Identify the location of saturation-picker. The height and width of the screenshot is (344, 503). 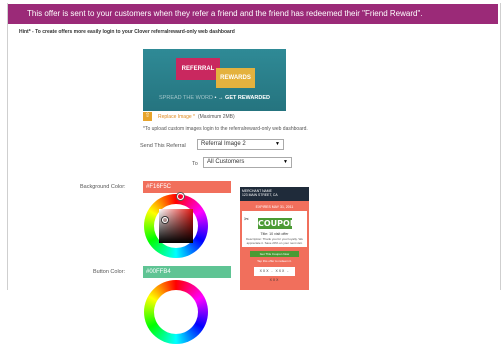
(176, 226).